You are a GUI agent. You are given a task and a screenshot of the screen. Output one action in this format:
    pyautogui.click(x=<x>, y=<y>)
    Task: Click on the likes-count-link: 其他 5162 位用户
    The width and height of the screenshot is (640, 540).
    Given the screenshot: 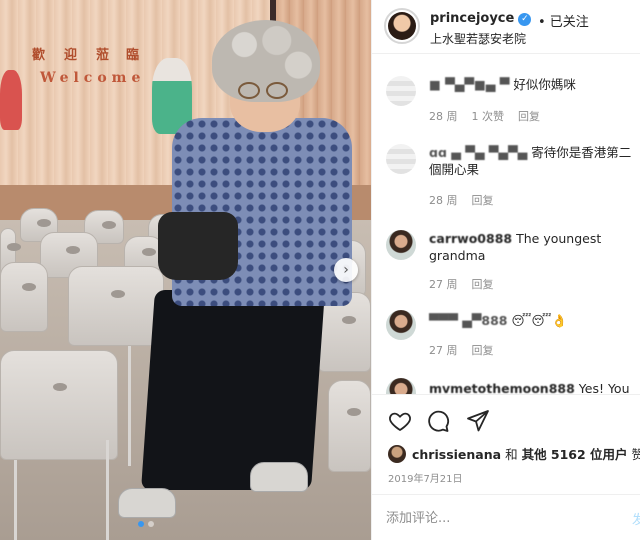 What is the action you would take?
    pyautogui.click(x=575, y=454)
    